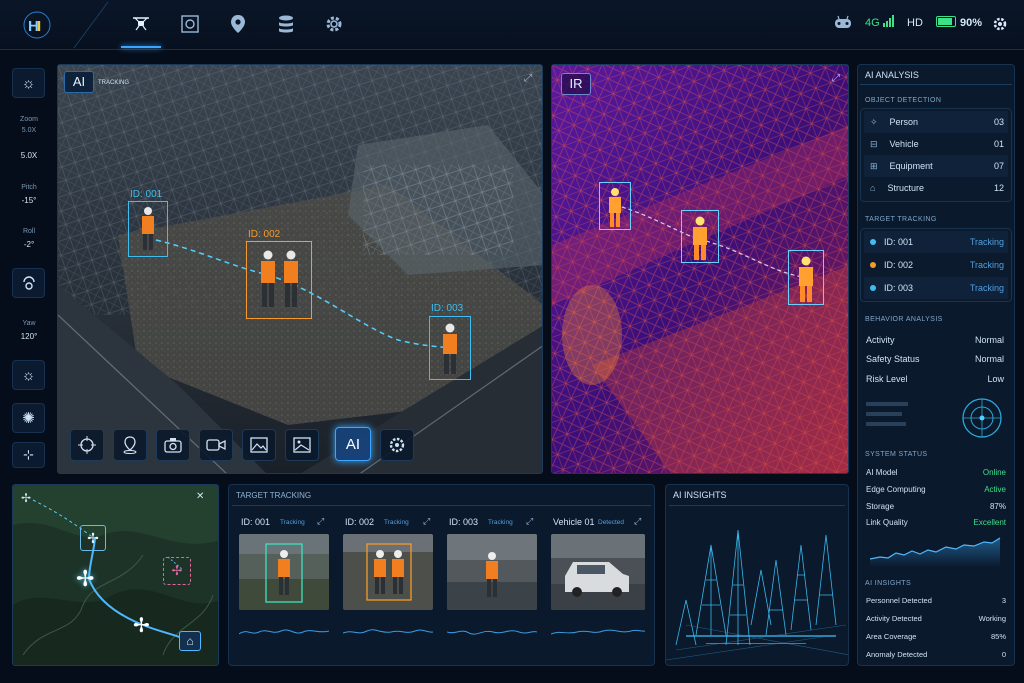 The image size is (1024, 683). I want to click on card-002-waveform, so click(388, 631).